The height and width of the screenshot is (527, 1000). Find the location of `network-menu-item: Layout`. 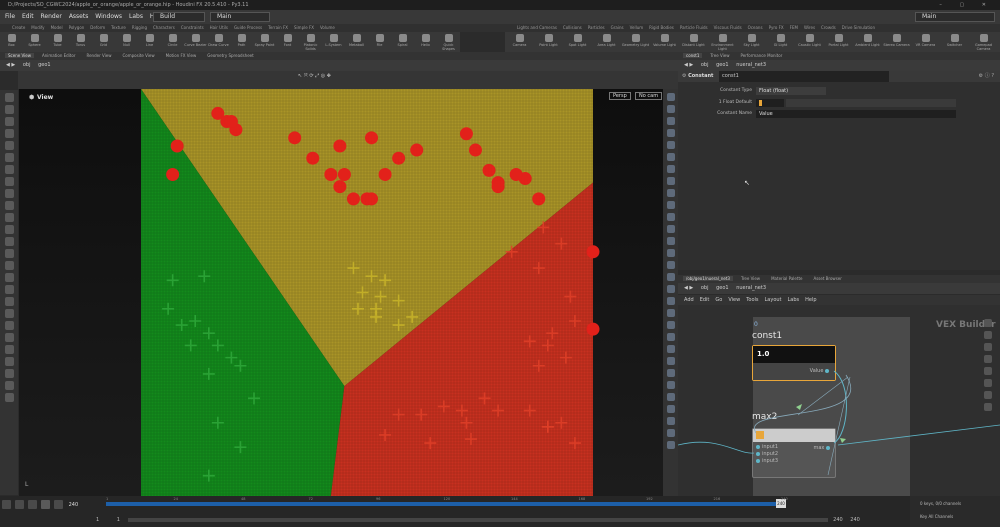

network-menu-item: Layout is located at coordinates (773, 300).